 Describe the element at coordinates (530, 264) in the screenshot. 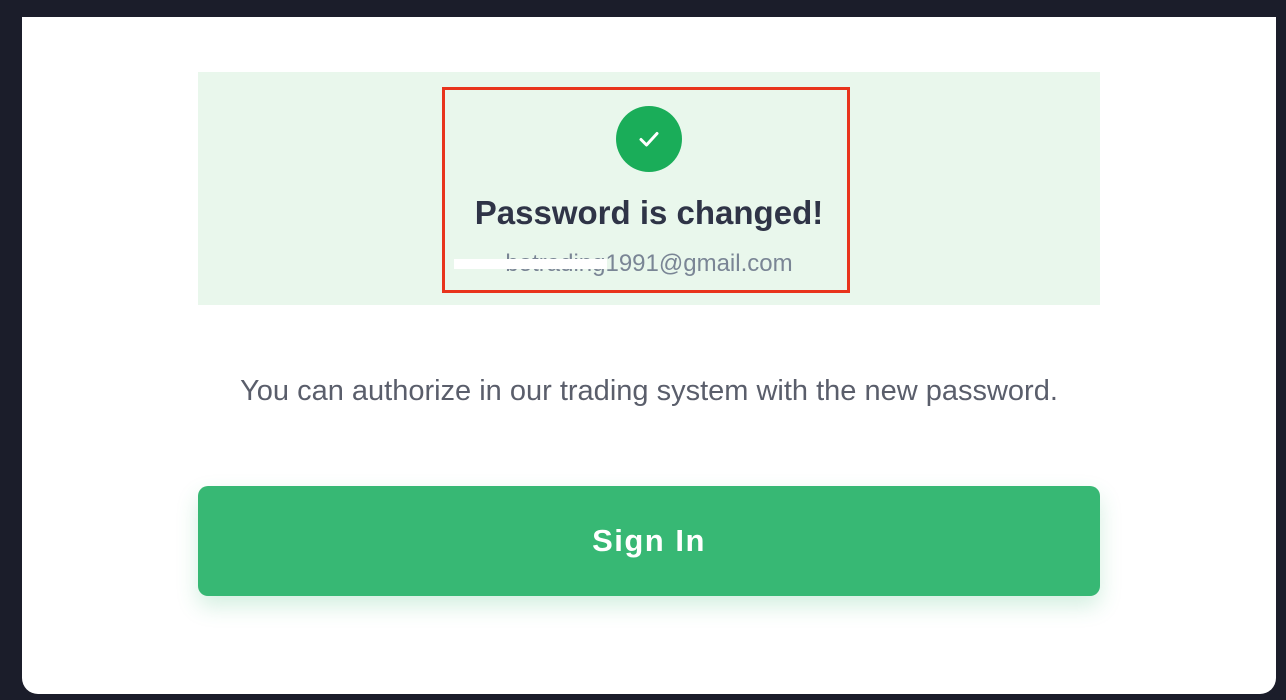

I see `email-redaction-bar` at that location.